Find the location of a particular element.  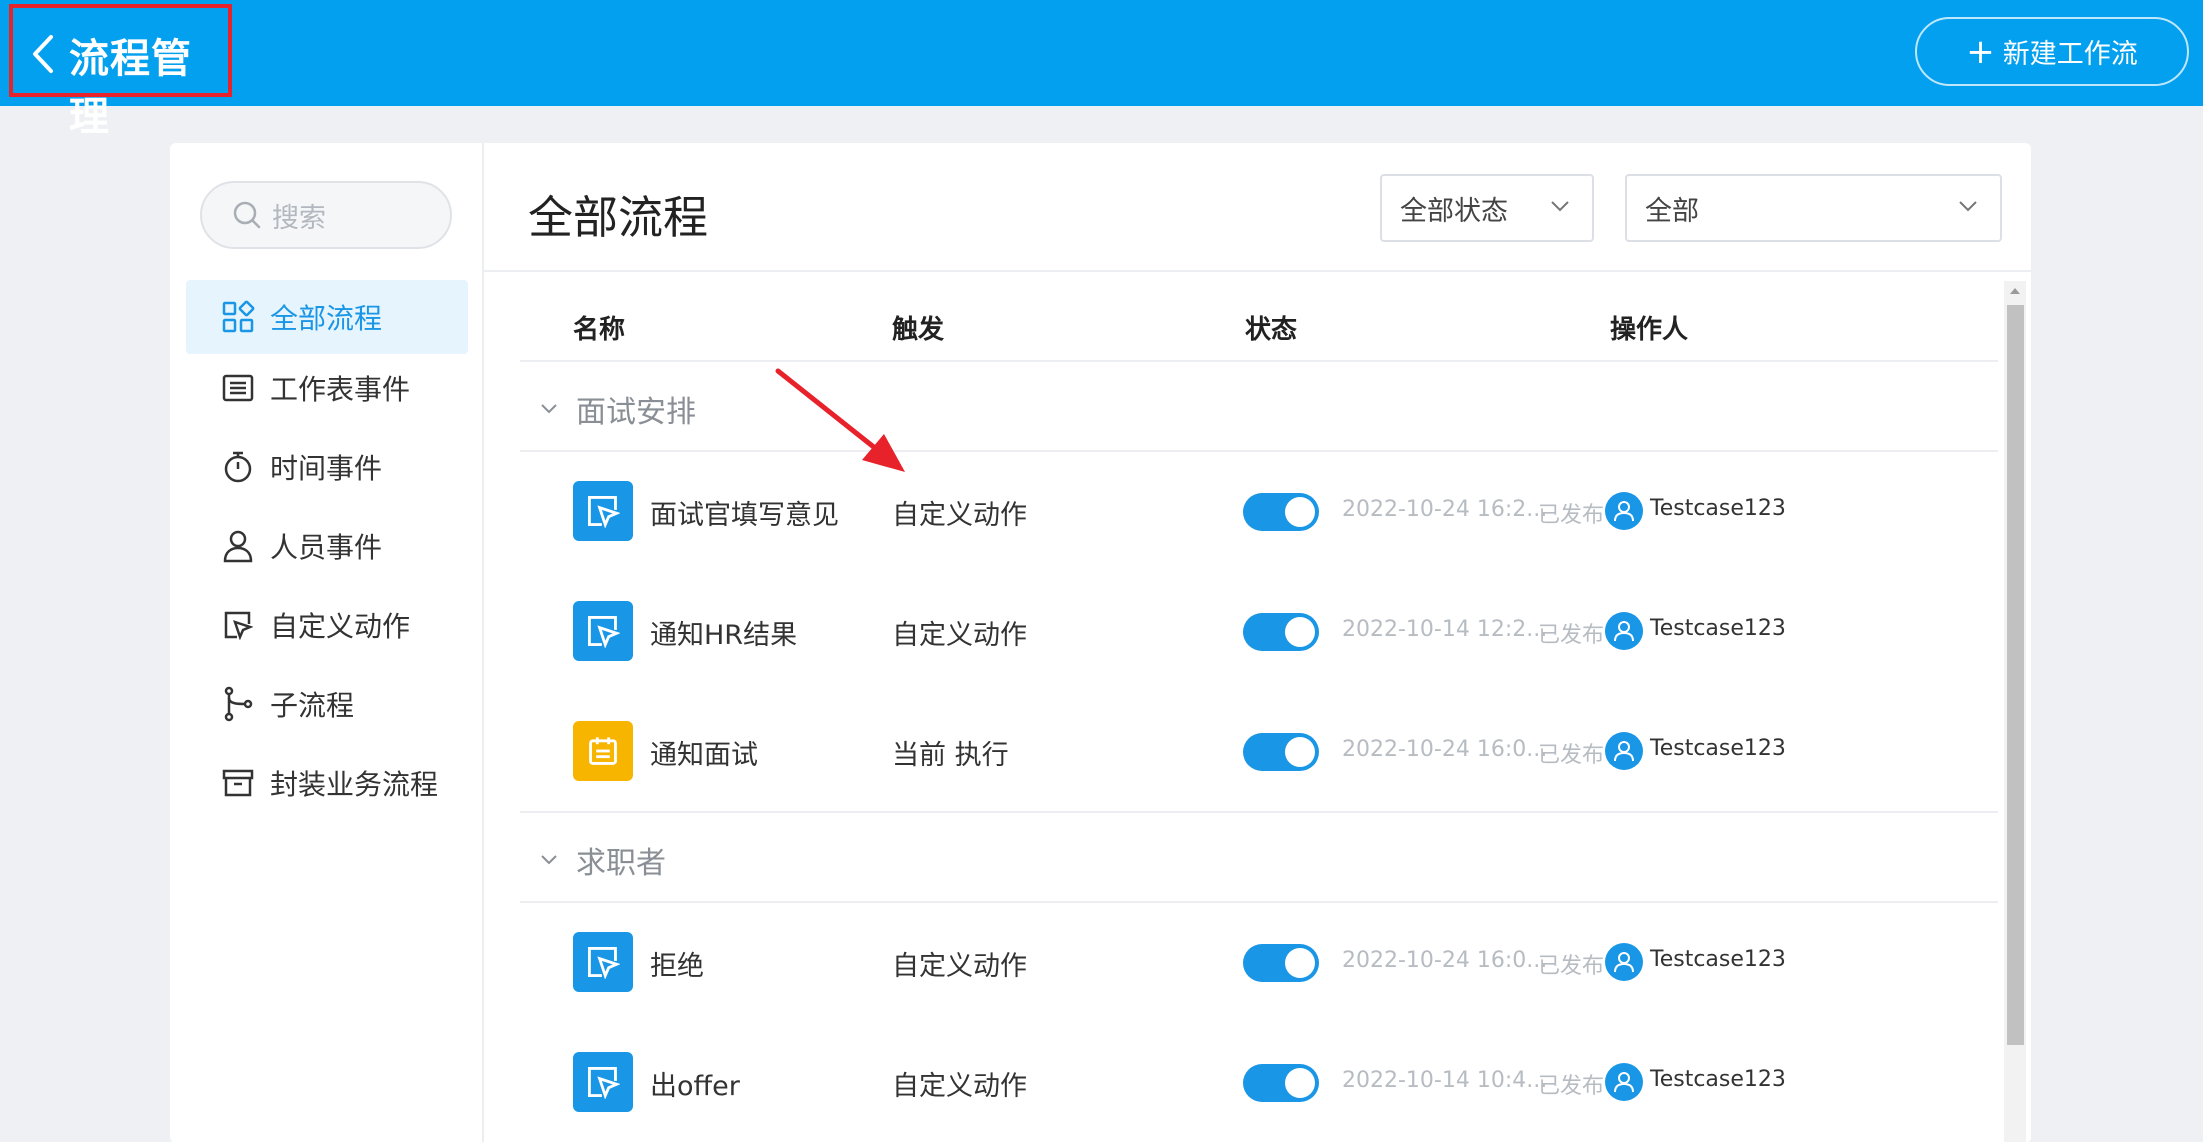

header-divider is located at coordinates (1257, 271).